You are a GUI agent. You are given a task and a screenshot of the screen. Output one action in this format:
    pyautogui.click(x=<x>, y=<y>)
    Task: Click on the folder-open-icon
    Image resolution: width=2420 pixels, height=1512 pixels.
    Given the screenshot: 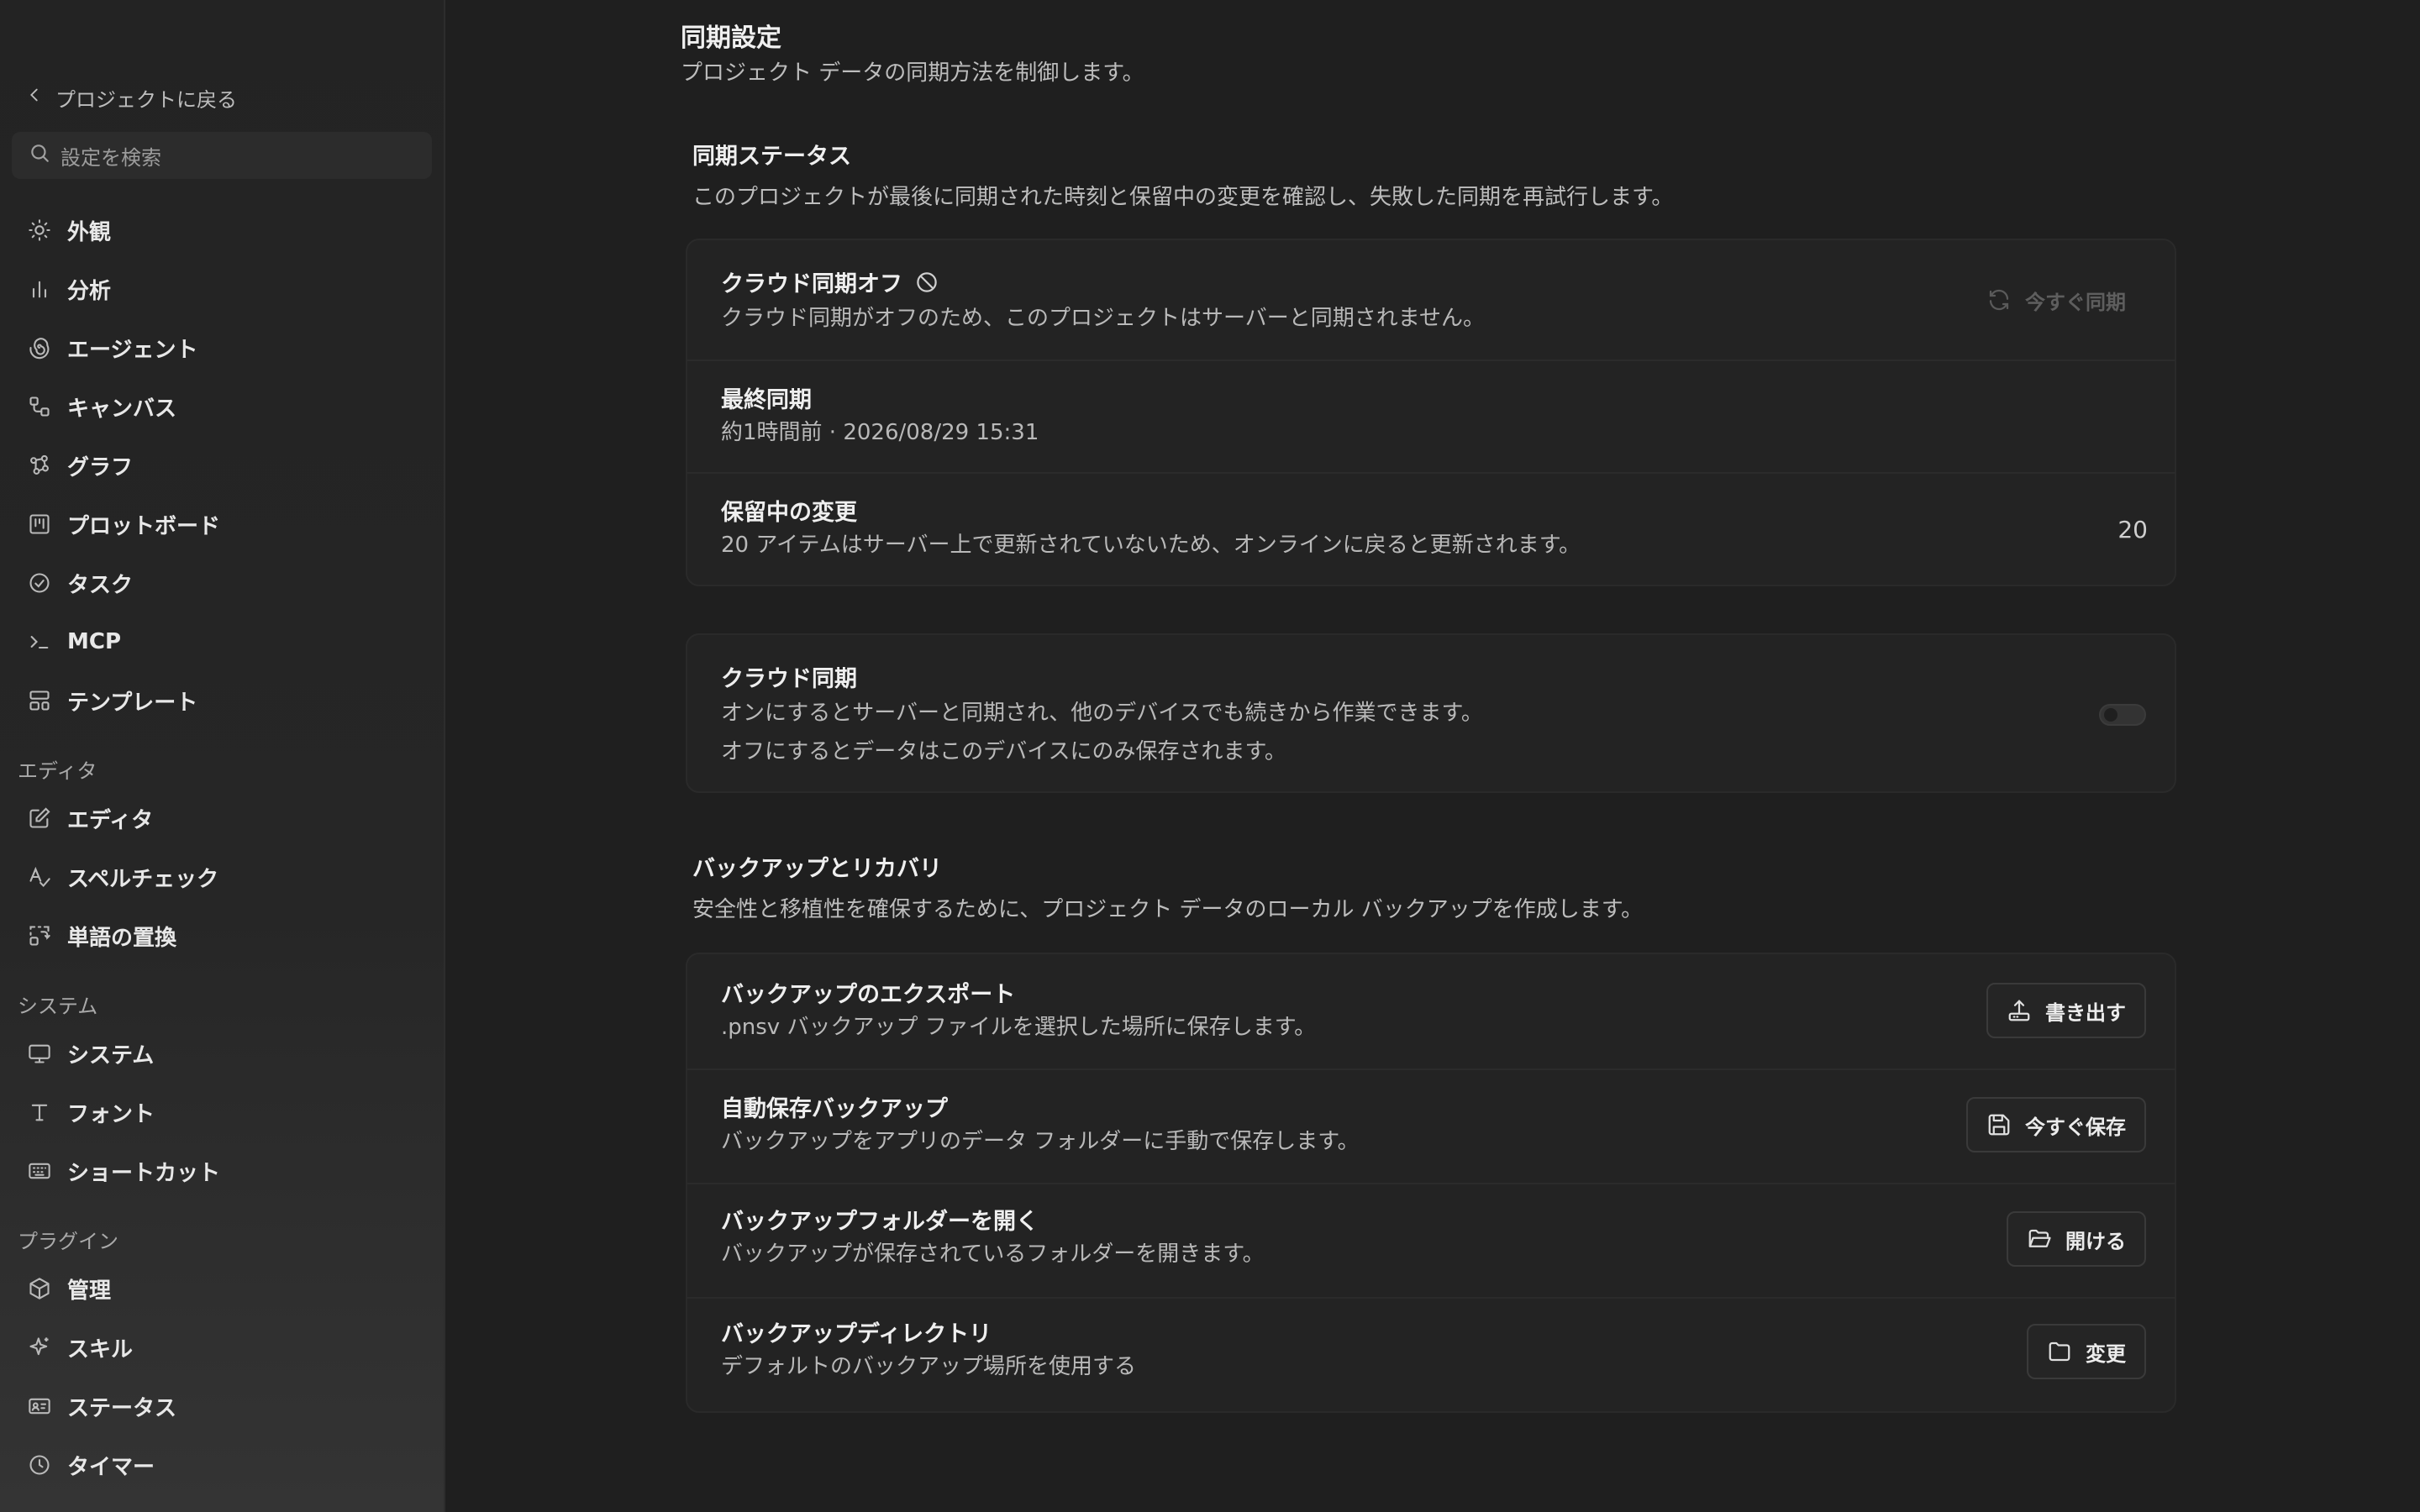 What is the action you would take?
    pyautogui.click(x=2040, y=1239)
    